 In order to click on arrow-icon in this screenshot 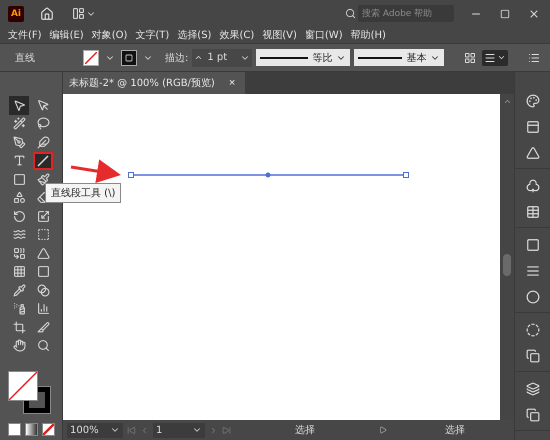, I will do `click(43, 105)`.